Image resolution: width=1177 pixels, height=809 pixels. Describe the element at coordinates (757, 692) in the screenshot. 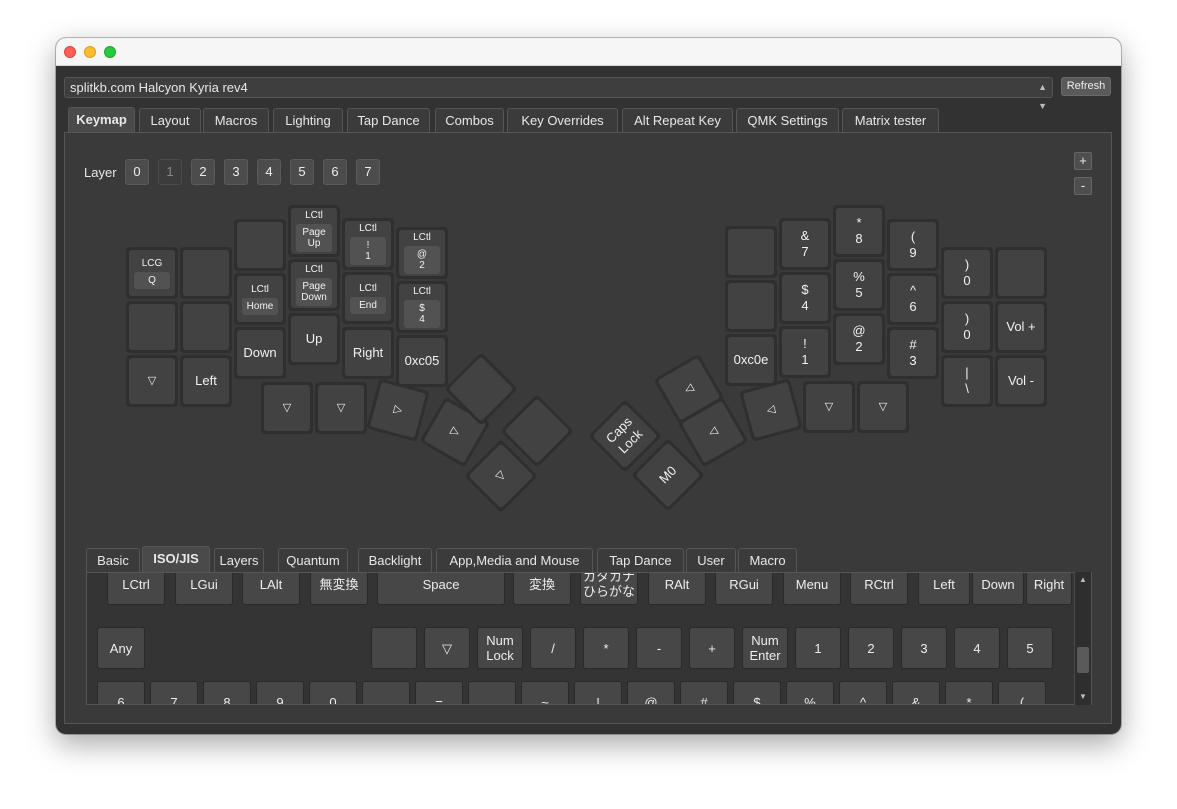

I see `keycode-button: $` at that location.